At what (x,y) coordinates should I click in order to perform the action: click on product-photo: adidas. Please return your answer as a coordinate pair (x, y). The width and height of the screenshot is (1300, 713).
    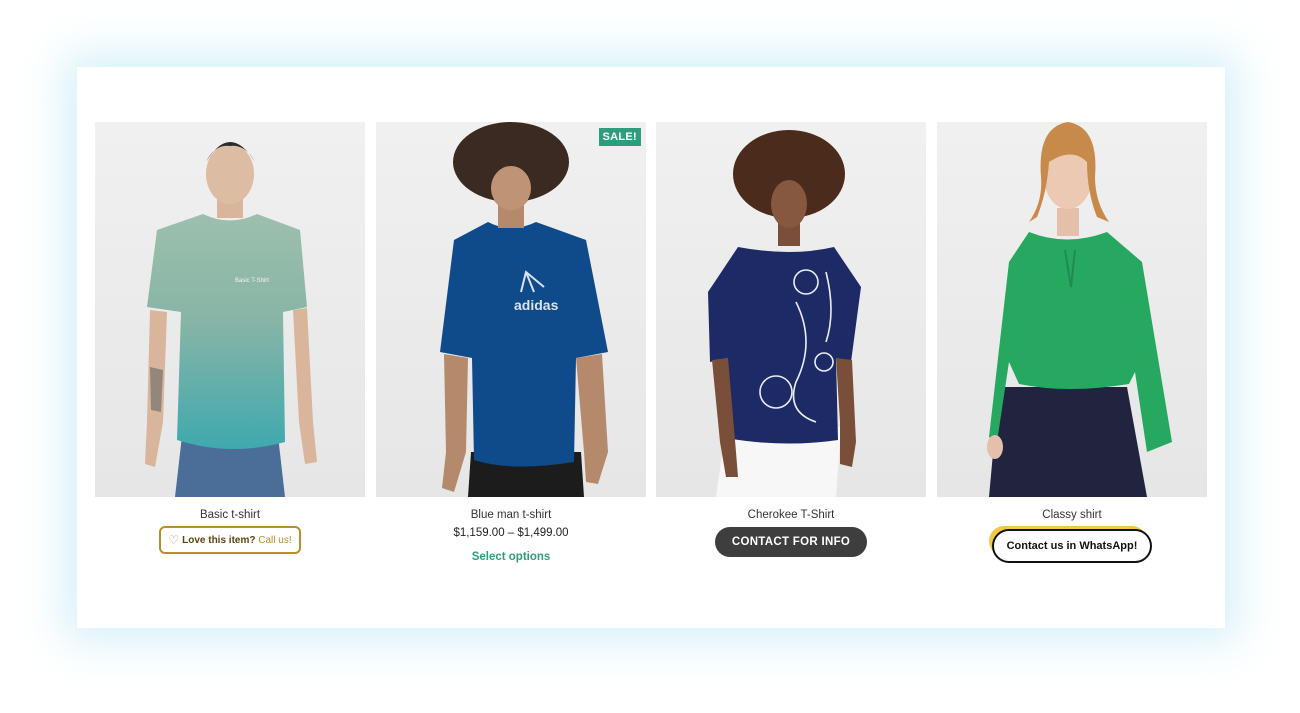
    Looking at the image, I should click on (524, 309).